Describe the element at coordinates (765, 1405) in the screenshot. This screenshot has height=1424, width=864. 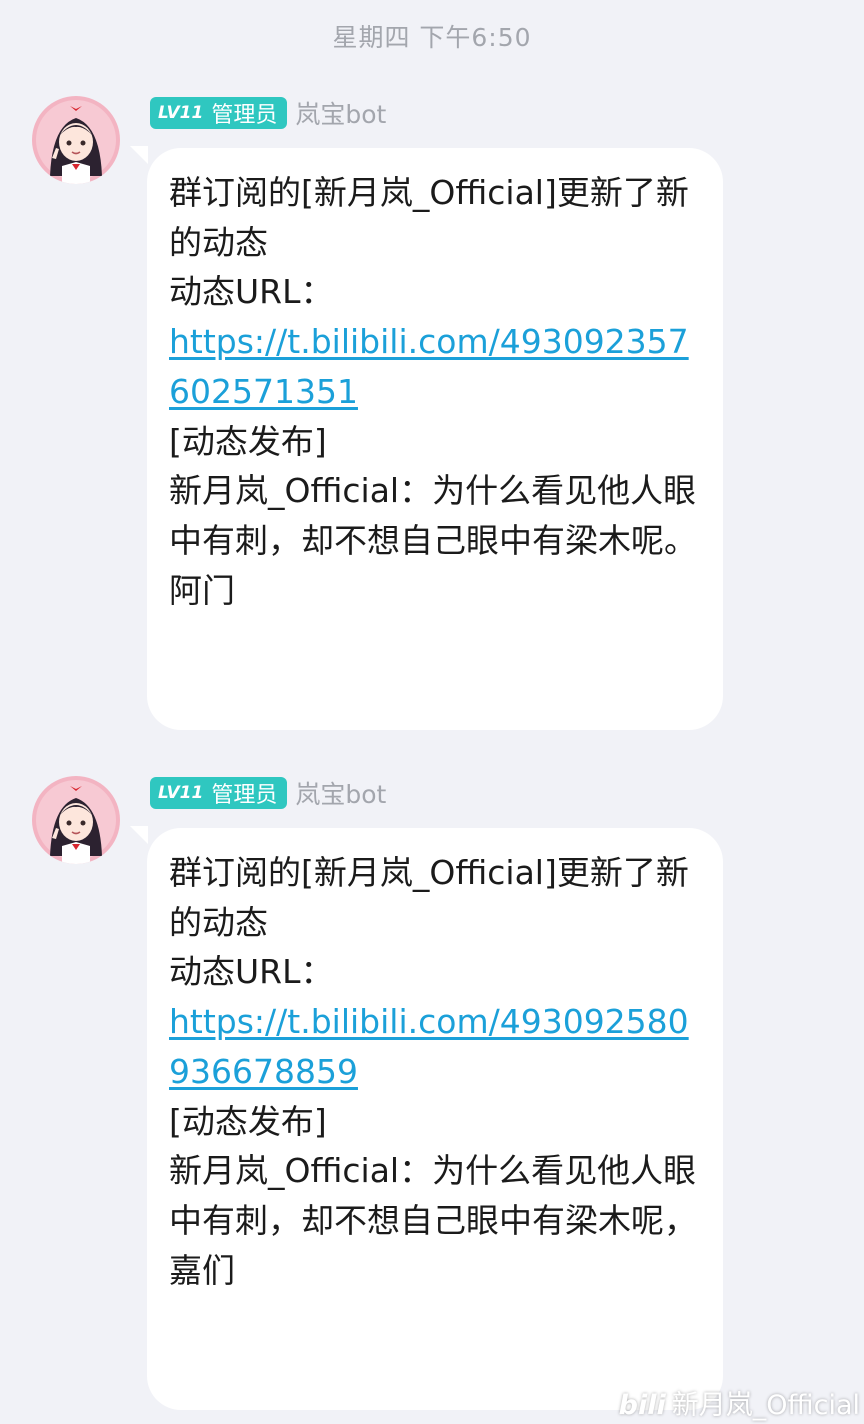
I see `watermark-text: 新月岚_Official` at that location.